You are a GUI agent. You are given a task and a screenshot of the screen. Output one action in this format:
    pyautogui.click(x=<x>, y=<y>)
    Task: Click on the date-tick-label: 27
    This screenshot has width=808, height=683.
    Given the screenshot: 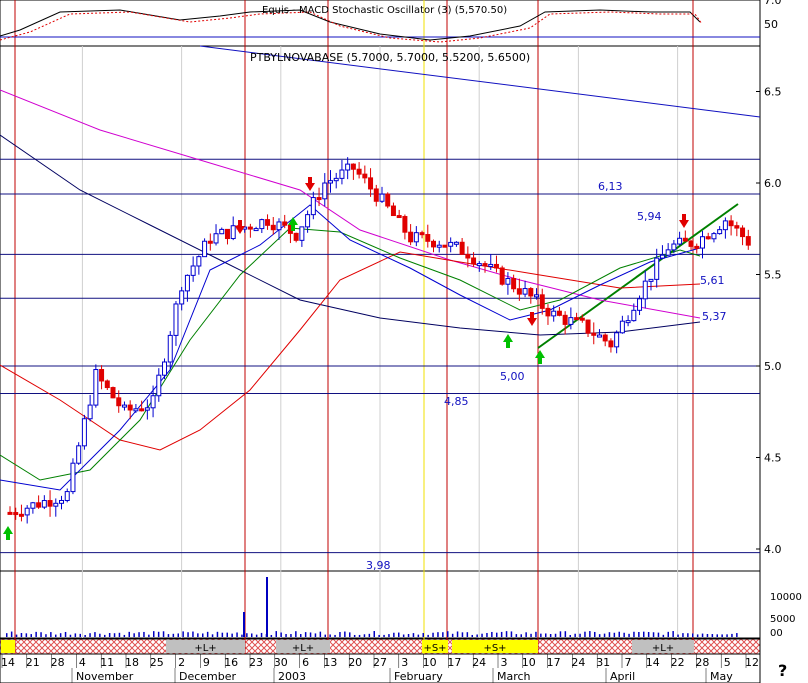 What is the action you would take?
    pyautogui.click(x=380, y=662)
    